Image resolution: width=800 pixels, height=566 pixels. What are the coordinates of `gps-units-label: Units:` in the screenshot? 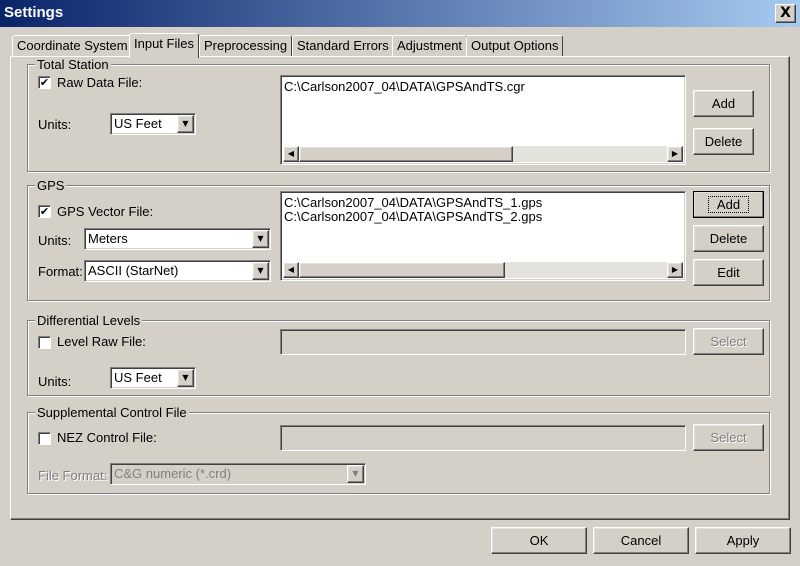 It's located at (55, 240).